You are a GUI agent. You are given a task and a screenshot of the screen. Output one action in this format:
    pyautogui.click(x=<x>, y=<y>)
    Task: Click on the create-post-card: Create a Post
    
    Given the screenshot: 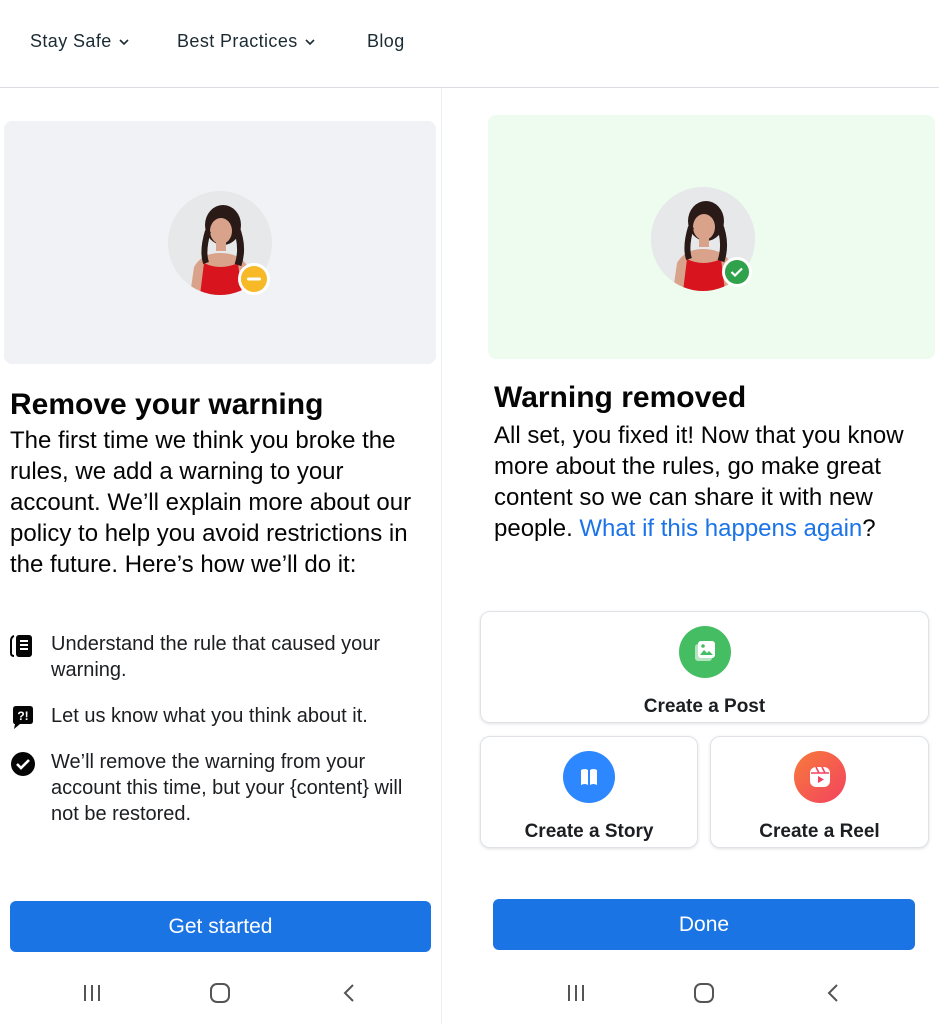 What is the action you would take?
    pyautogui.click(x=704, y=667)
    